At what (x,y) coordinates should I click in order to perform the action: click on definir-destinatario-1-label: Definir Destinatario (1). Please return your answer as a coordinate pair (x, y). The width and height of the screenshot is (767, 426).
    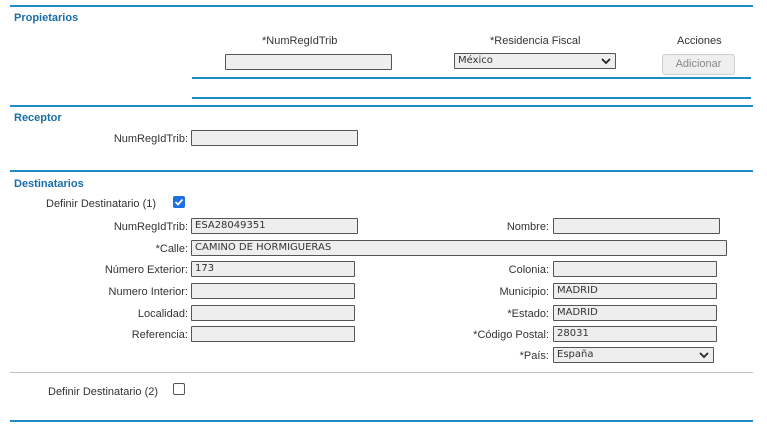
    Looking at the image, I should click on (101, 204).